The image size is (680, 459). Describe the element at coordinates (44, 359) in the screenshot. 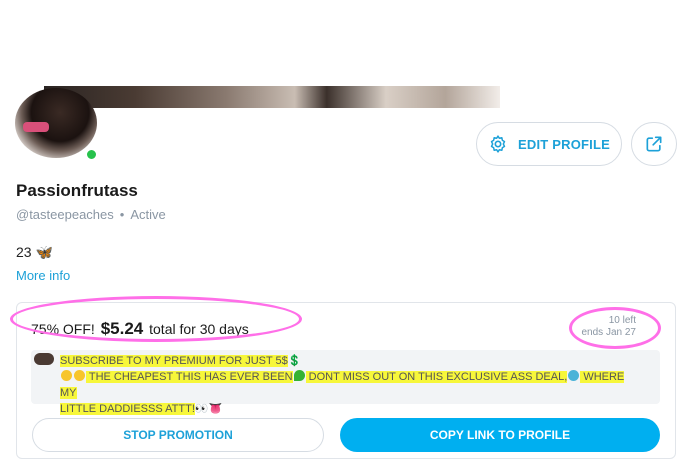

I see `message-avatar` at that location.